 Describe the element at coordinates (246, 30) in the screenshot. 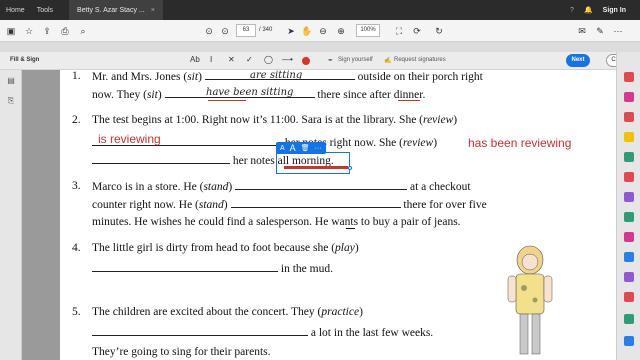

I see `page-number-input: 63` at that location.